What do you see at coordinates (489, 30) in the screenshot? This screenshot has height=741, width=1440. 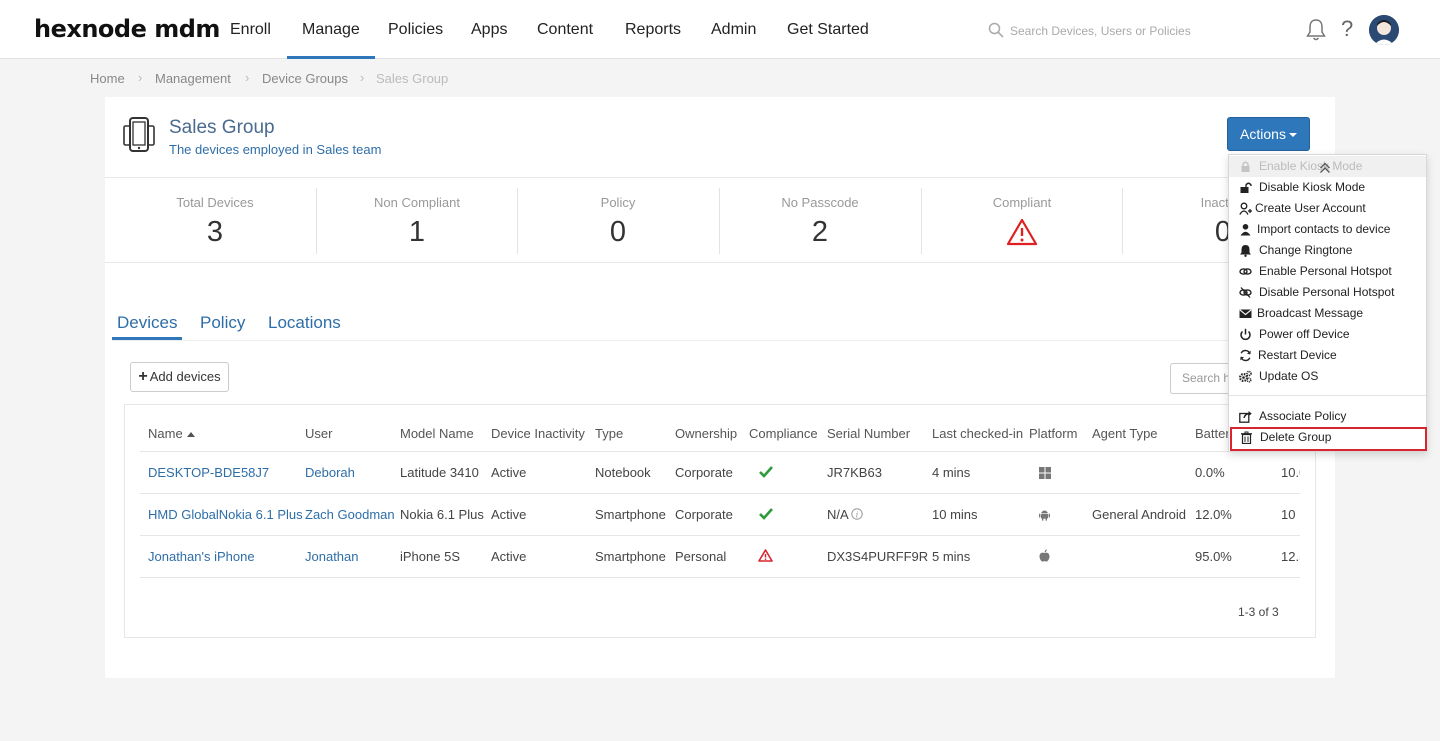 I see `nav-apps: Apps` at bounding box center [489, 30].